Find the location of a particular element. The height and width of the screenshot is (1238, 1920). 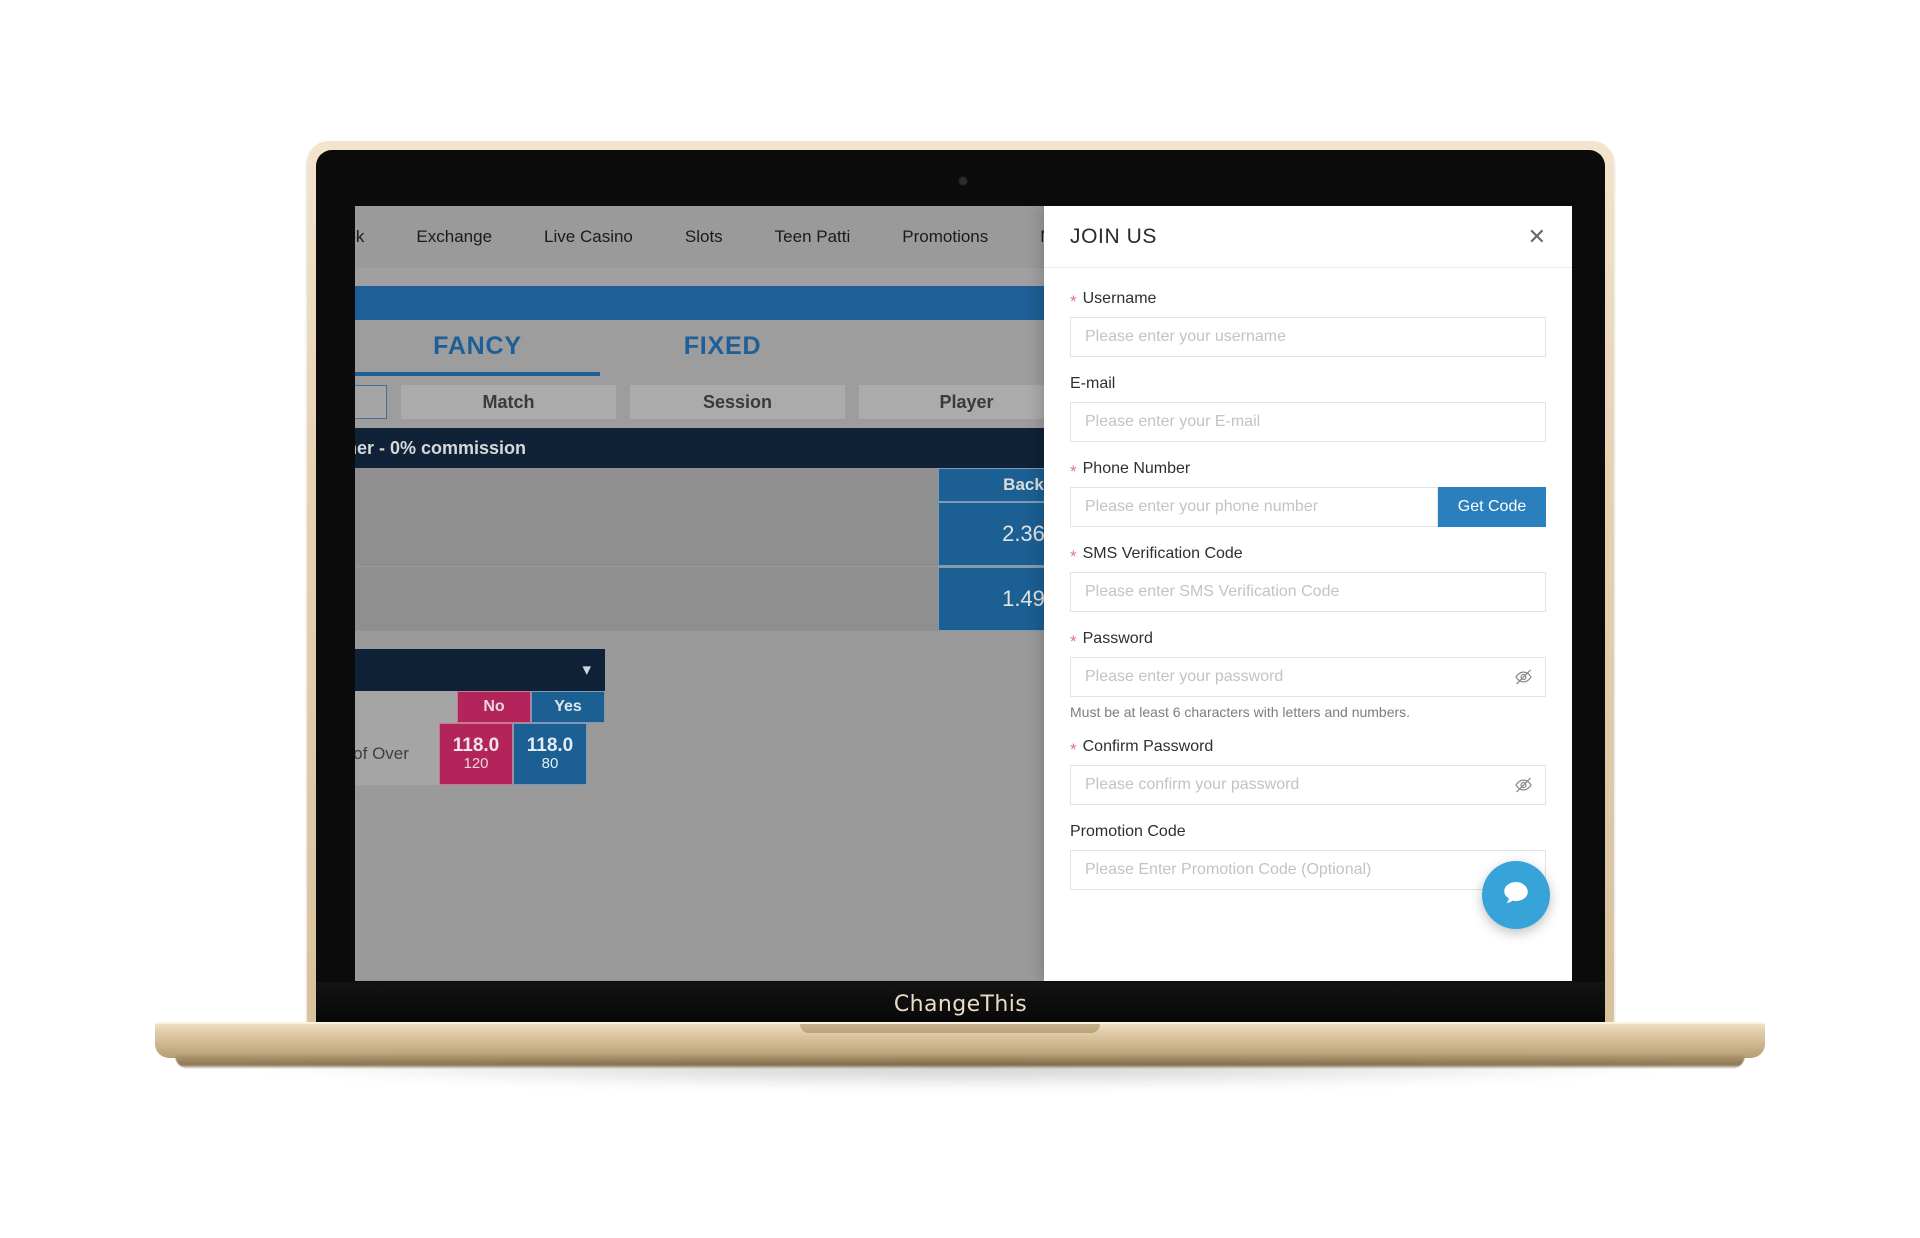

promotion-code-input is located at coordinates (1308, 870).